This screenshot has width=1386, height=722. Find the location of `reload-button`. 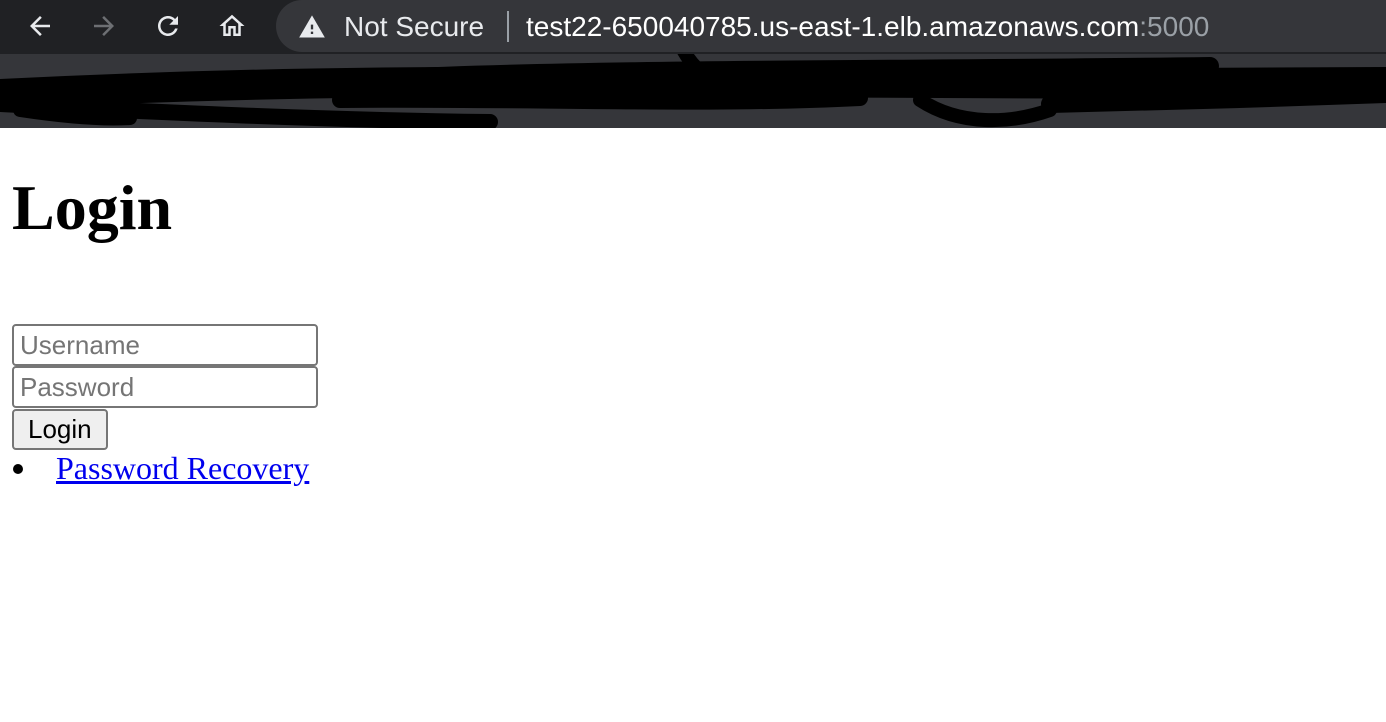

reload-button is located at coordinates (168, 26).